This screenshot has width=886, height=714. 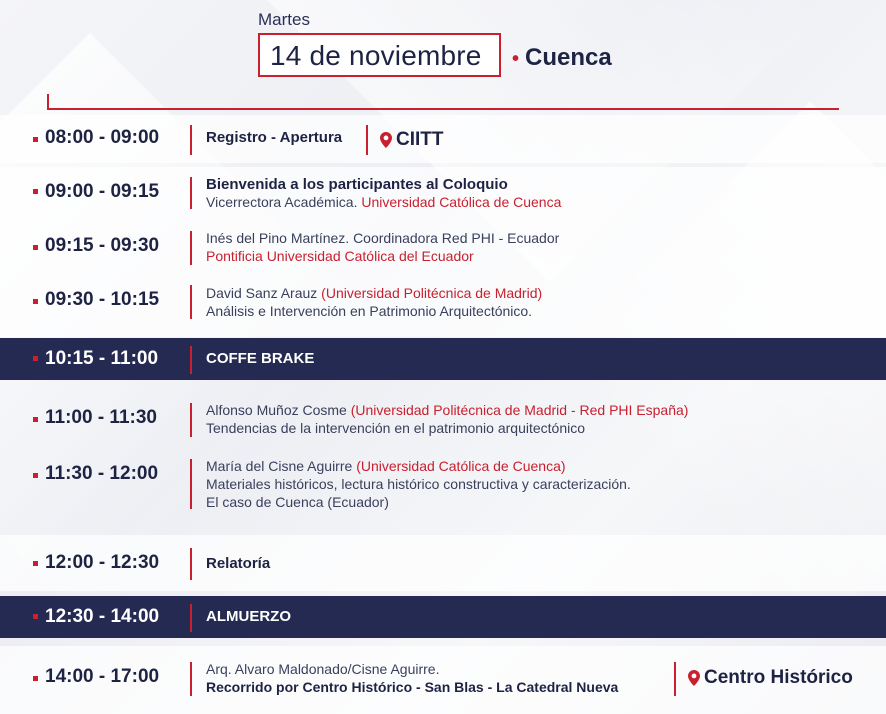 What do you see at coordinates (420, 139) in the screenshot?
I see `location-name: CIITT` at bounding box center [420, 139].